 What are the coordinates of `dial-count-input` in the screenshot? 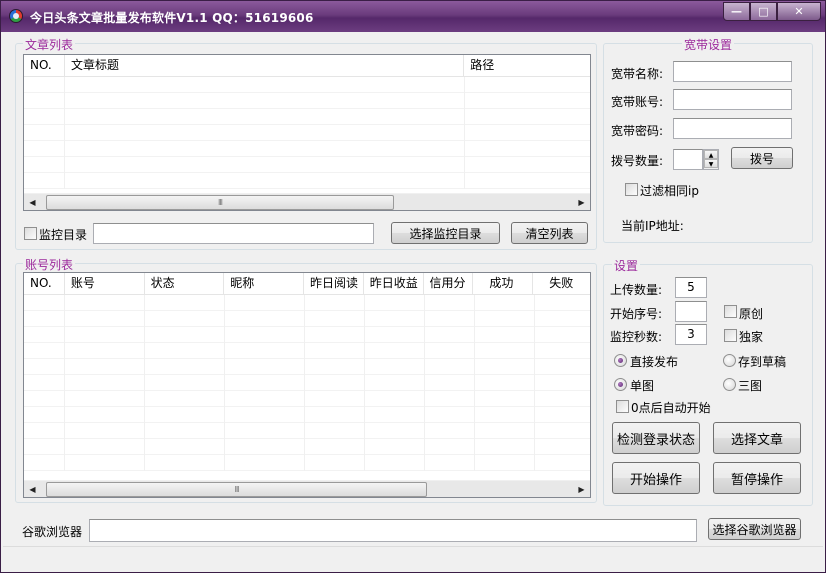 It's located at (688, 159).